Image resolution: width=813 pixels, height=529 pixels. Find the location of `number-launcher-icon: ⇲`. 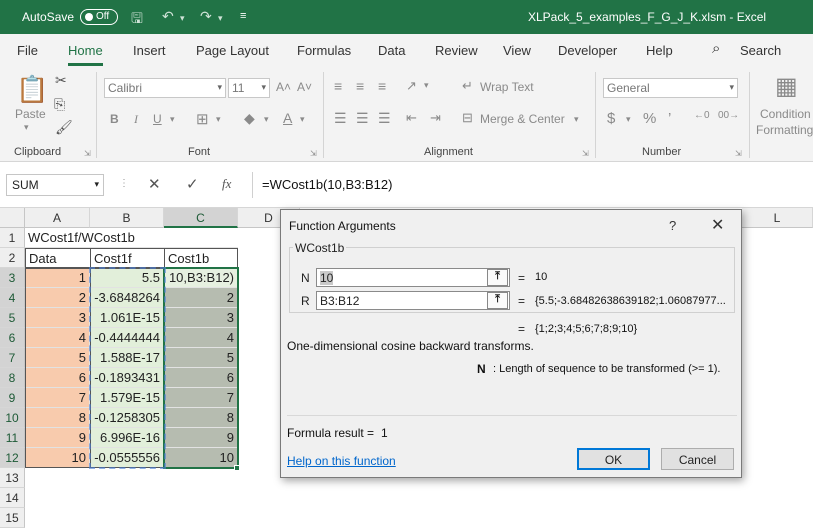

number-launcher-icon: ⇲ is located at coordinates (738, 153).